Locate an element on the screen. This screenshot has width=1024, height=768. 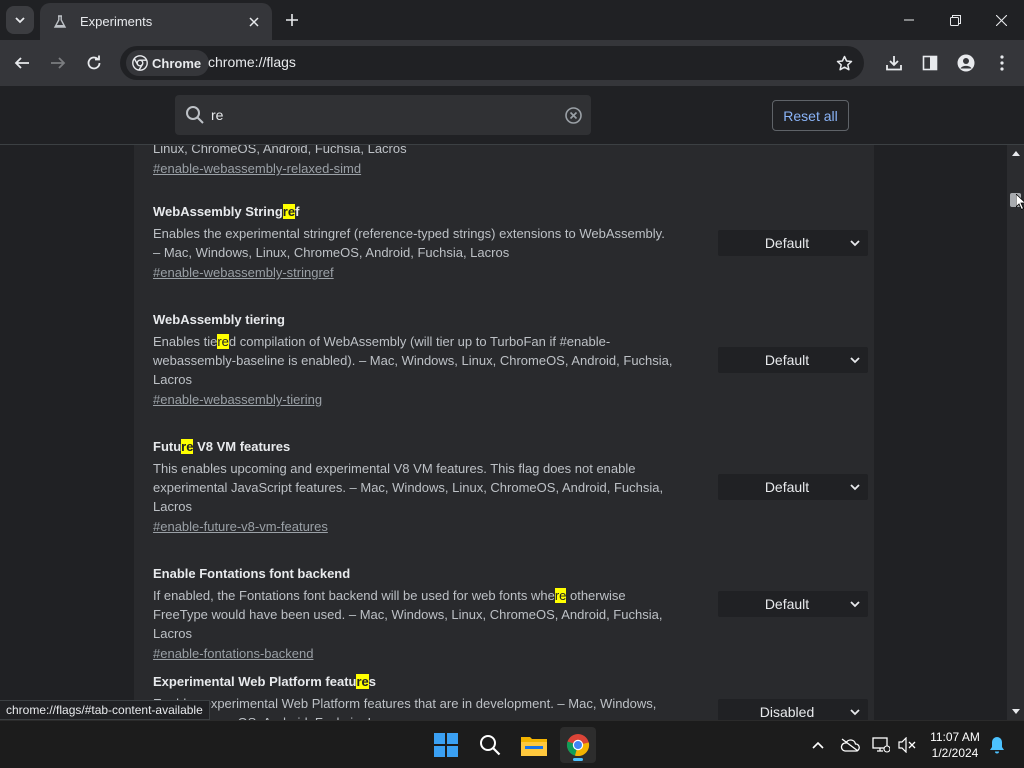
forward-button is located at coordinates (58, 63).